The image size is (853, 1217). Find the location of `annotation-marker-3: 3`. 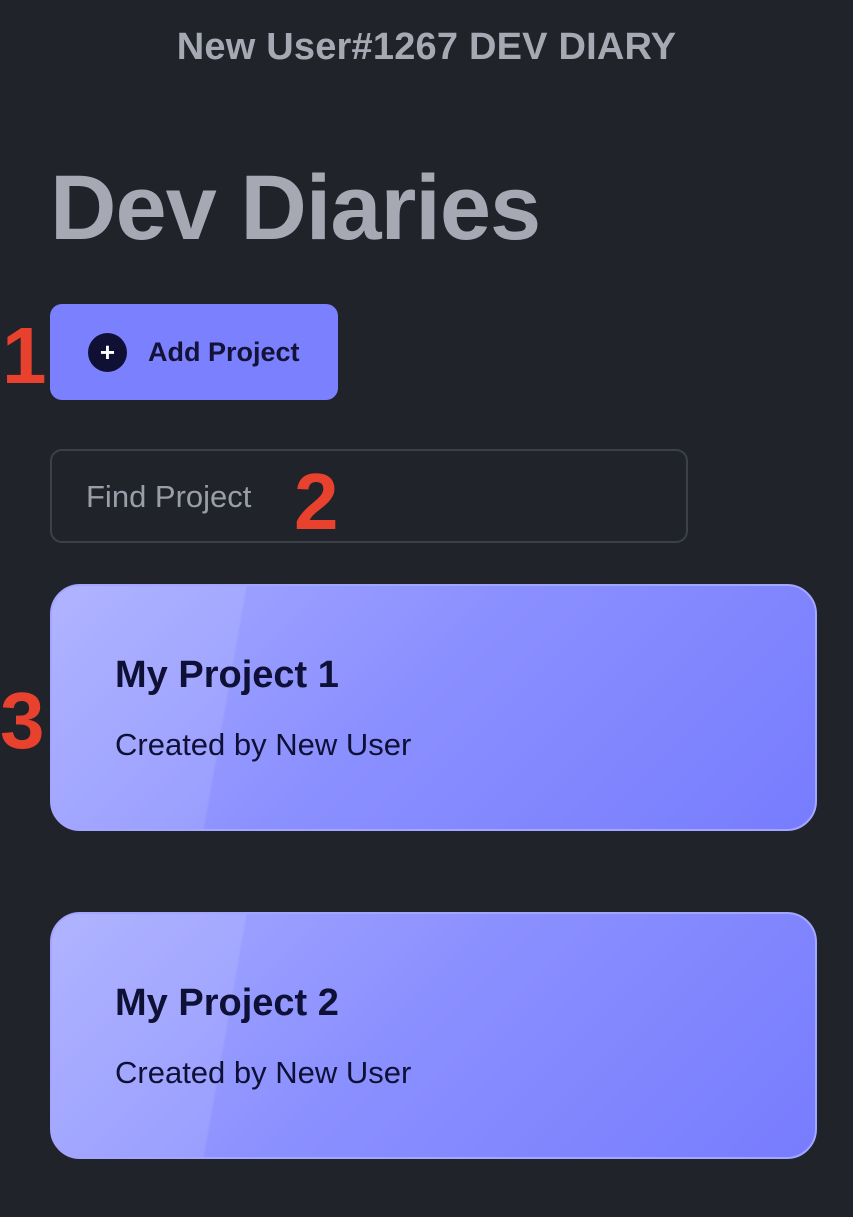

annotation-marker-3: 3 is located at coordinates (22, 720).